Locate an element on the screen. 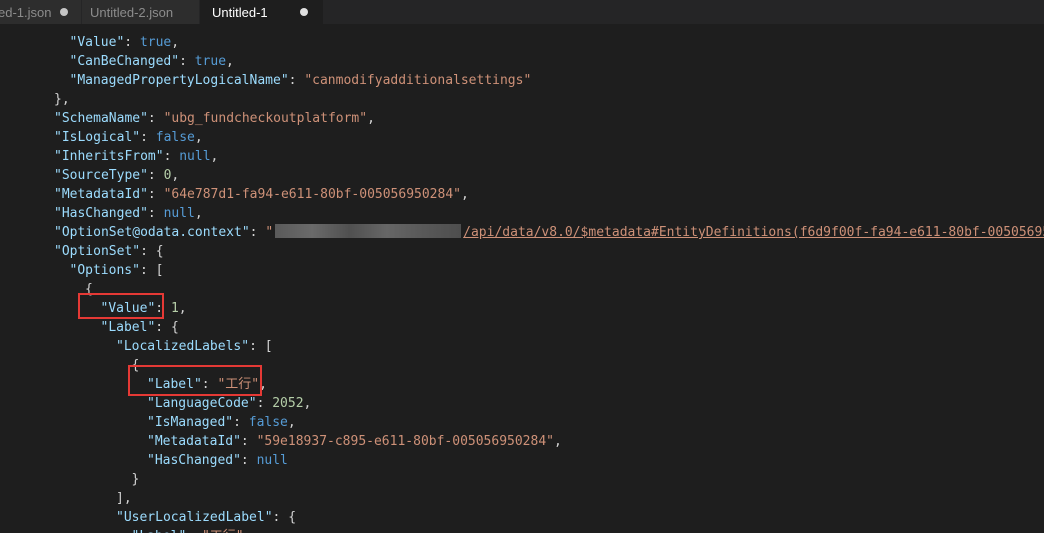  code-line: "Options": [ is located at coordinates (117, 270).